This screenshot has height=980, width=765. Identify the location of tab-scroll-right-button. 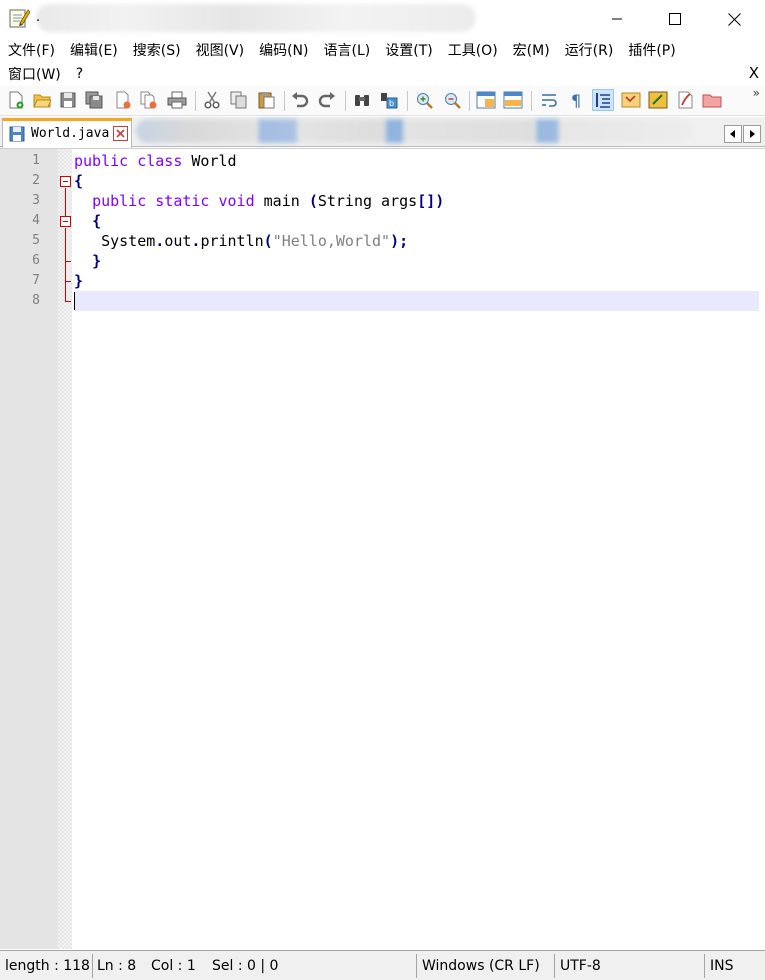
(752, 134).